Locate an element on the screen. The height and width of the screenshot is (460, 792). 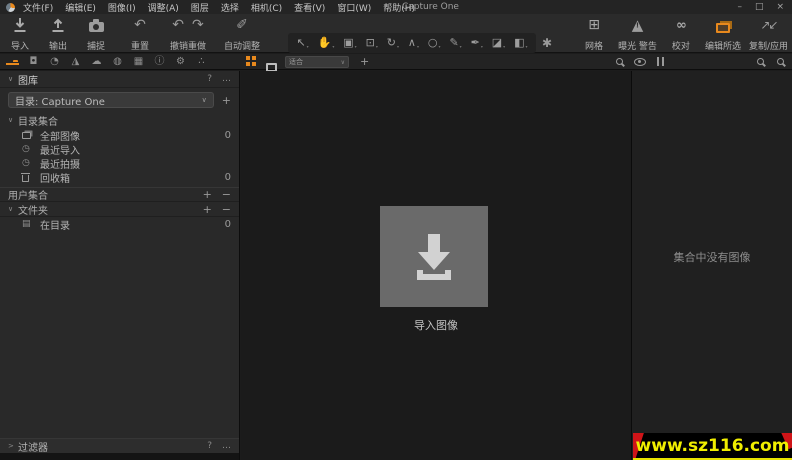
add-catalog-button: + is located at coordinates (226, 100).